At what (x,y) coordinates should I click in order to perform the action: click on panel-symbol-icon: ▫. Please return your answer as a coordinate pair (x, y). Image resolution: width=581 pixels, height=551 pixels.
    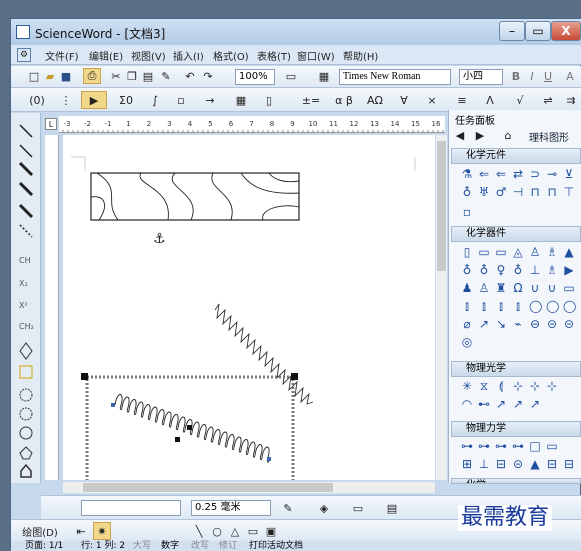
    Looking at the image, I should click on (467, 212).